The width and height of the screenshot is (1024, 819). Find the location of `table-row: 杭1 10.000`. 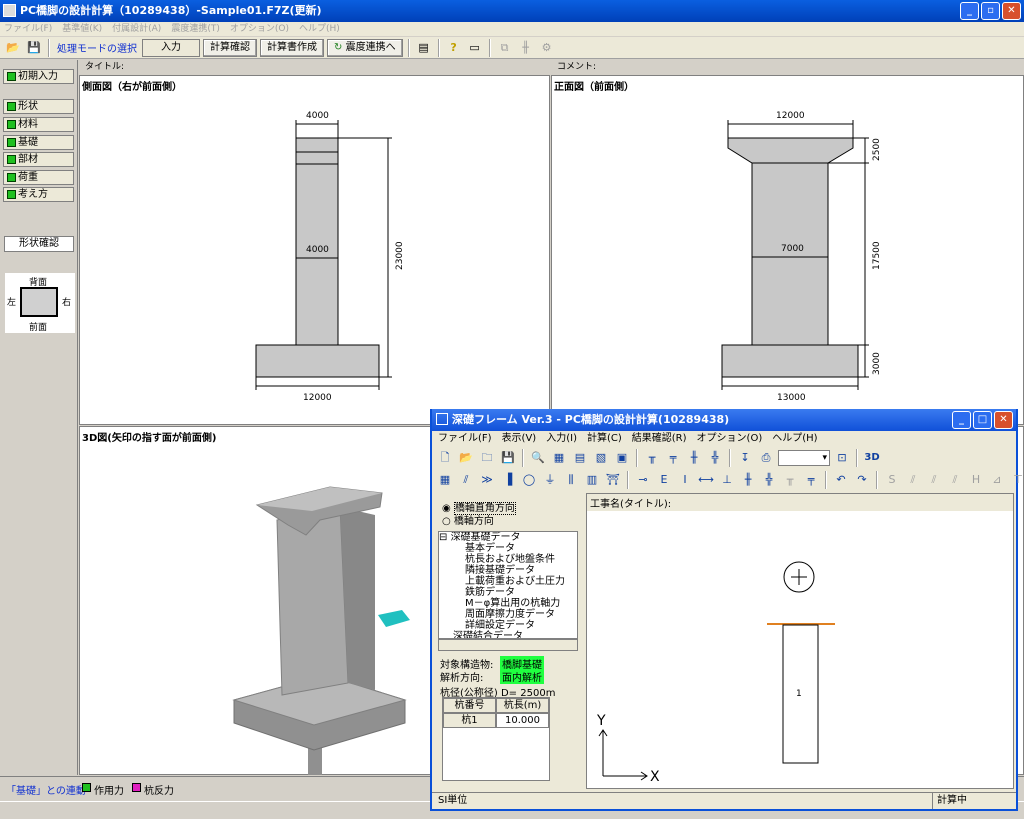

table-row: 杭1 10.000 is located at coordinates (496, 720).